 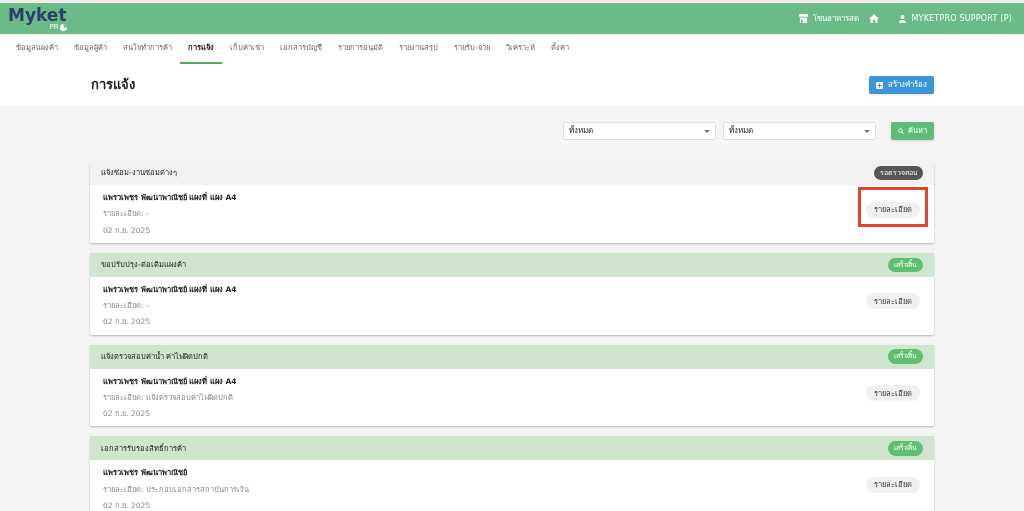 What do you see at coordinates (901, 131) in the screenshot?
I see `search-icon` at bounding box center [901, 131].